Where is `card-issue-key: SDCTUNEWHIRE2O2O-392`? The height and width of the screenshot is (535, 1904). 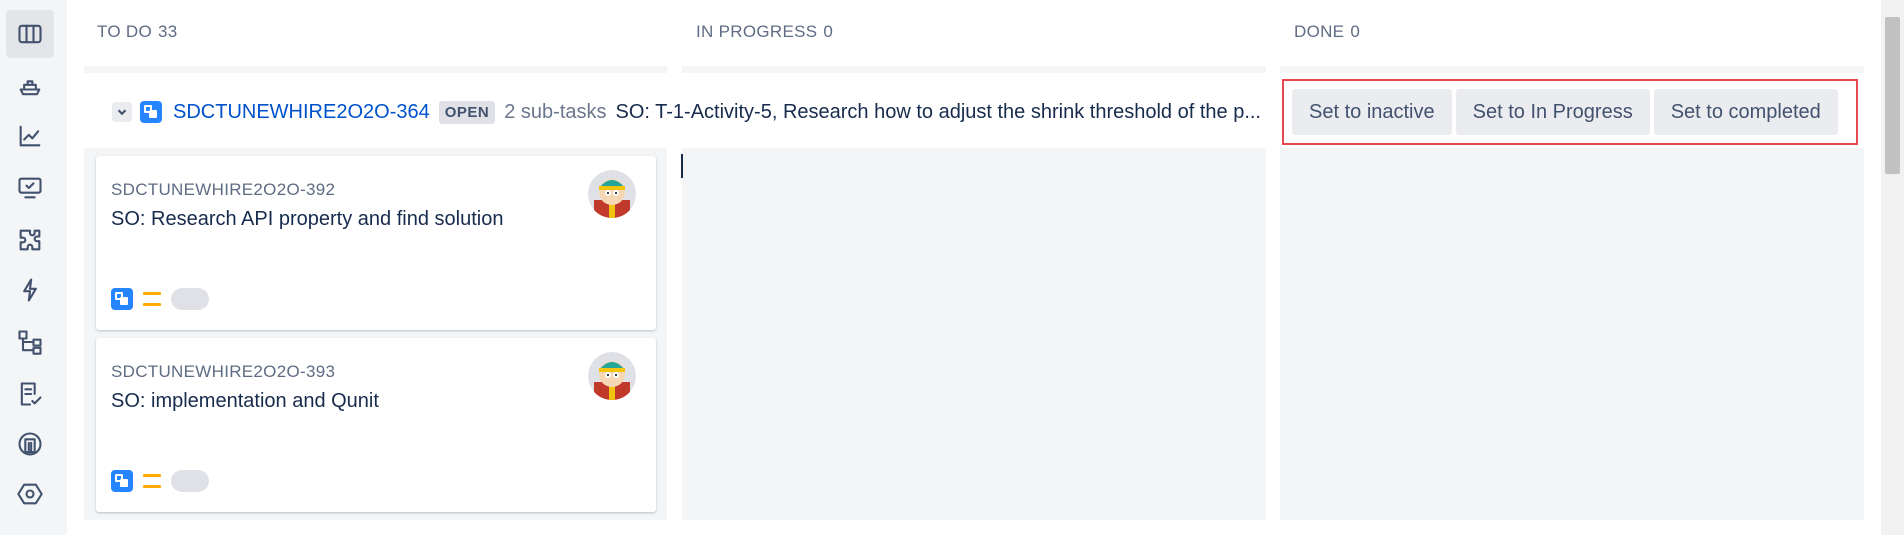
card-issue-key: SDCTUNEWHIRE2O2O-392 is located at coordinates (223, 190).